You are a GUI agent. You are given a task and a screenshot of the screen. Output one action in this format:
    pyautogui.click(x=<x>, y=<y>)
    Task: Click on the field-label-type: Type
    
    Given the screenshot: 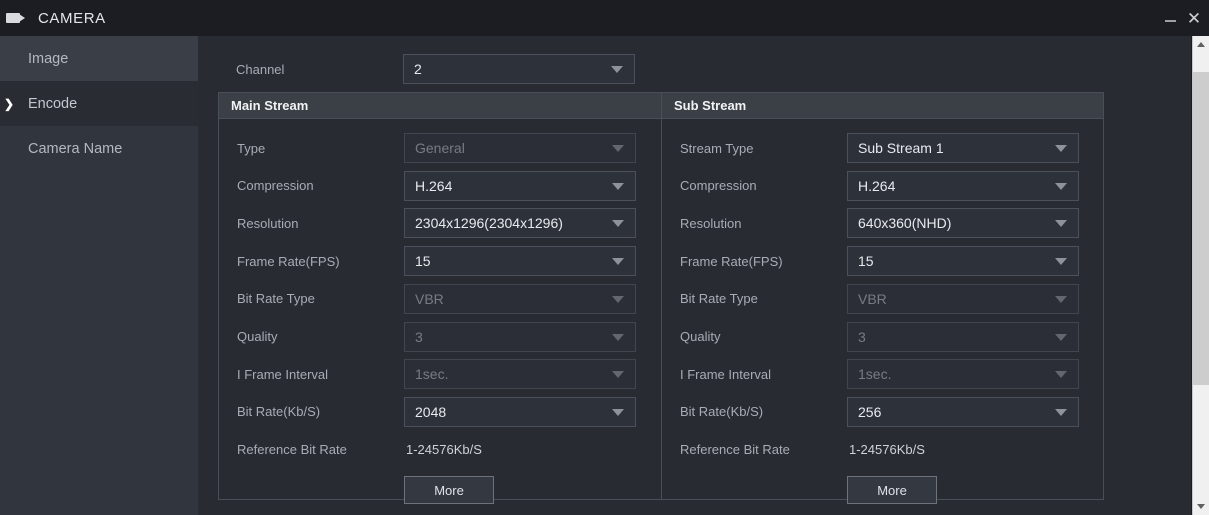 What is the action you would take?
    pyautogui.click(x=251, y=148)
    